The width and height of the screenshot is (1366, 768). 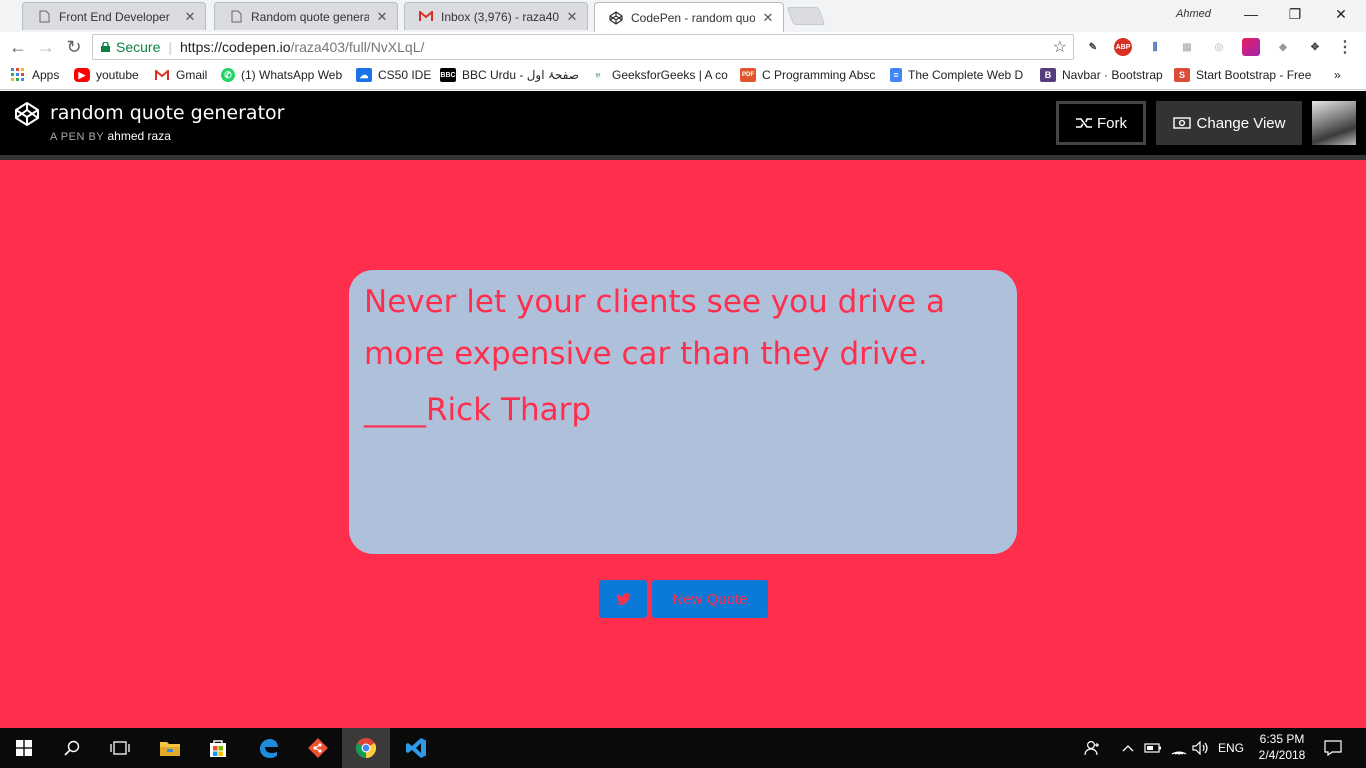 I want to click on bookmark-apps: Apps, so click(x=34, y=75).